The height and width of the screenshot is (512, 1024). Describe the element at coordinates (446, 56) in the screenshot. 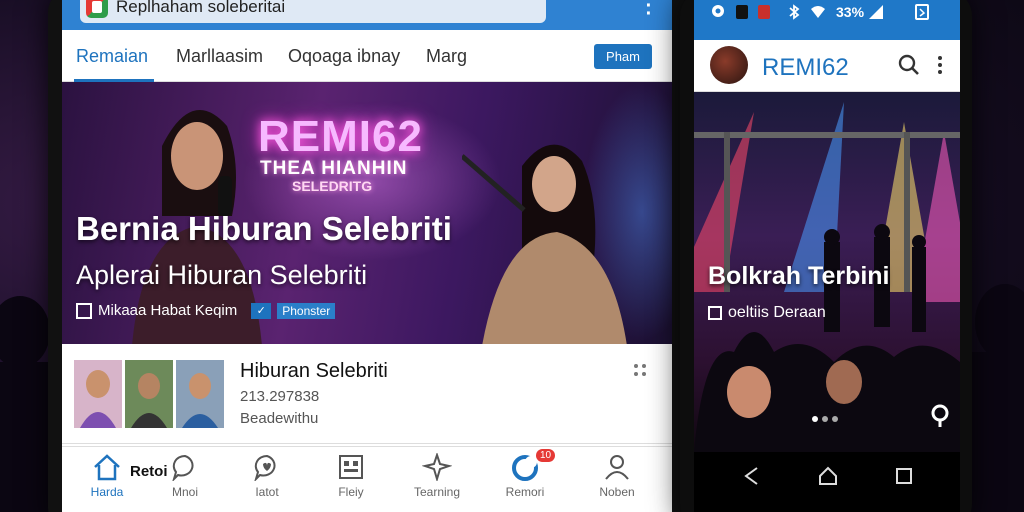

I see `tab-marg: Marg` at that location.